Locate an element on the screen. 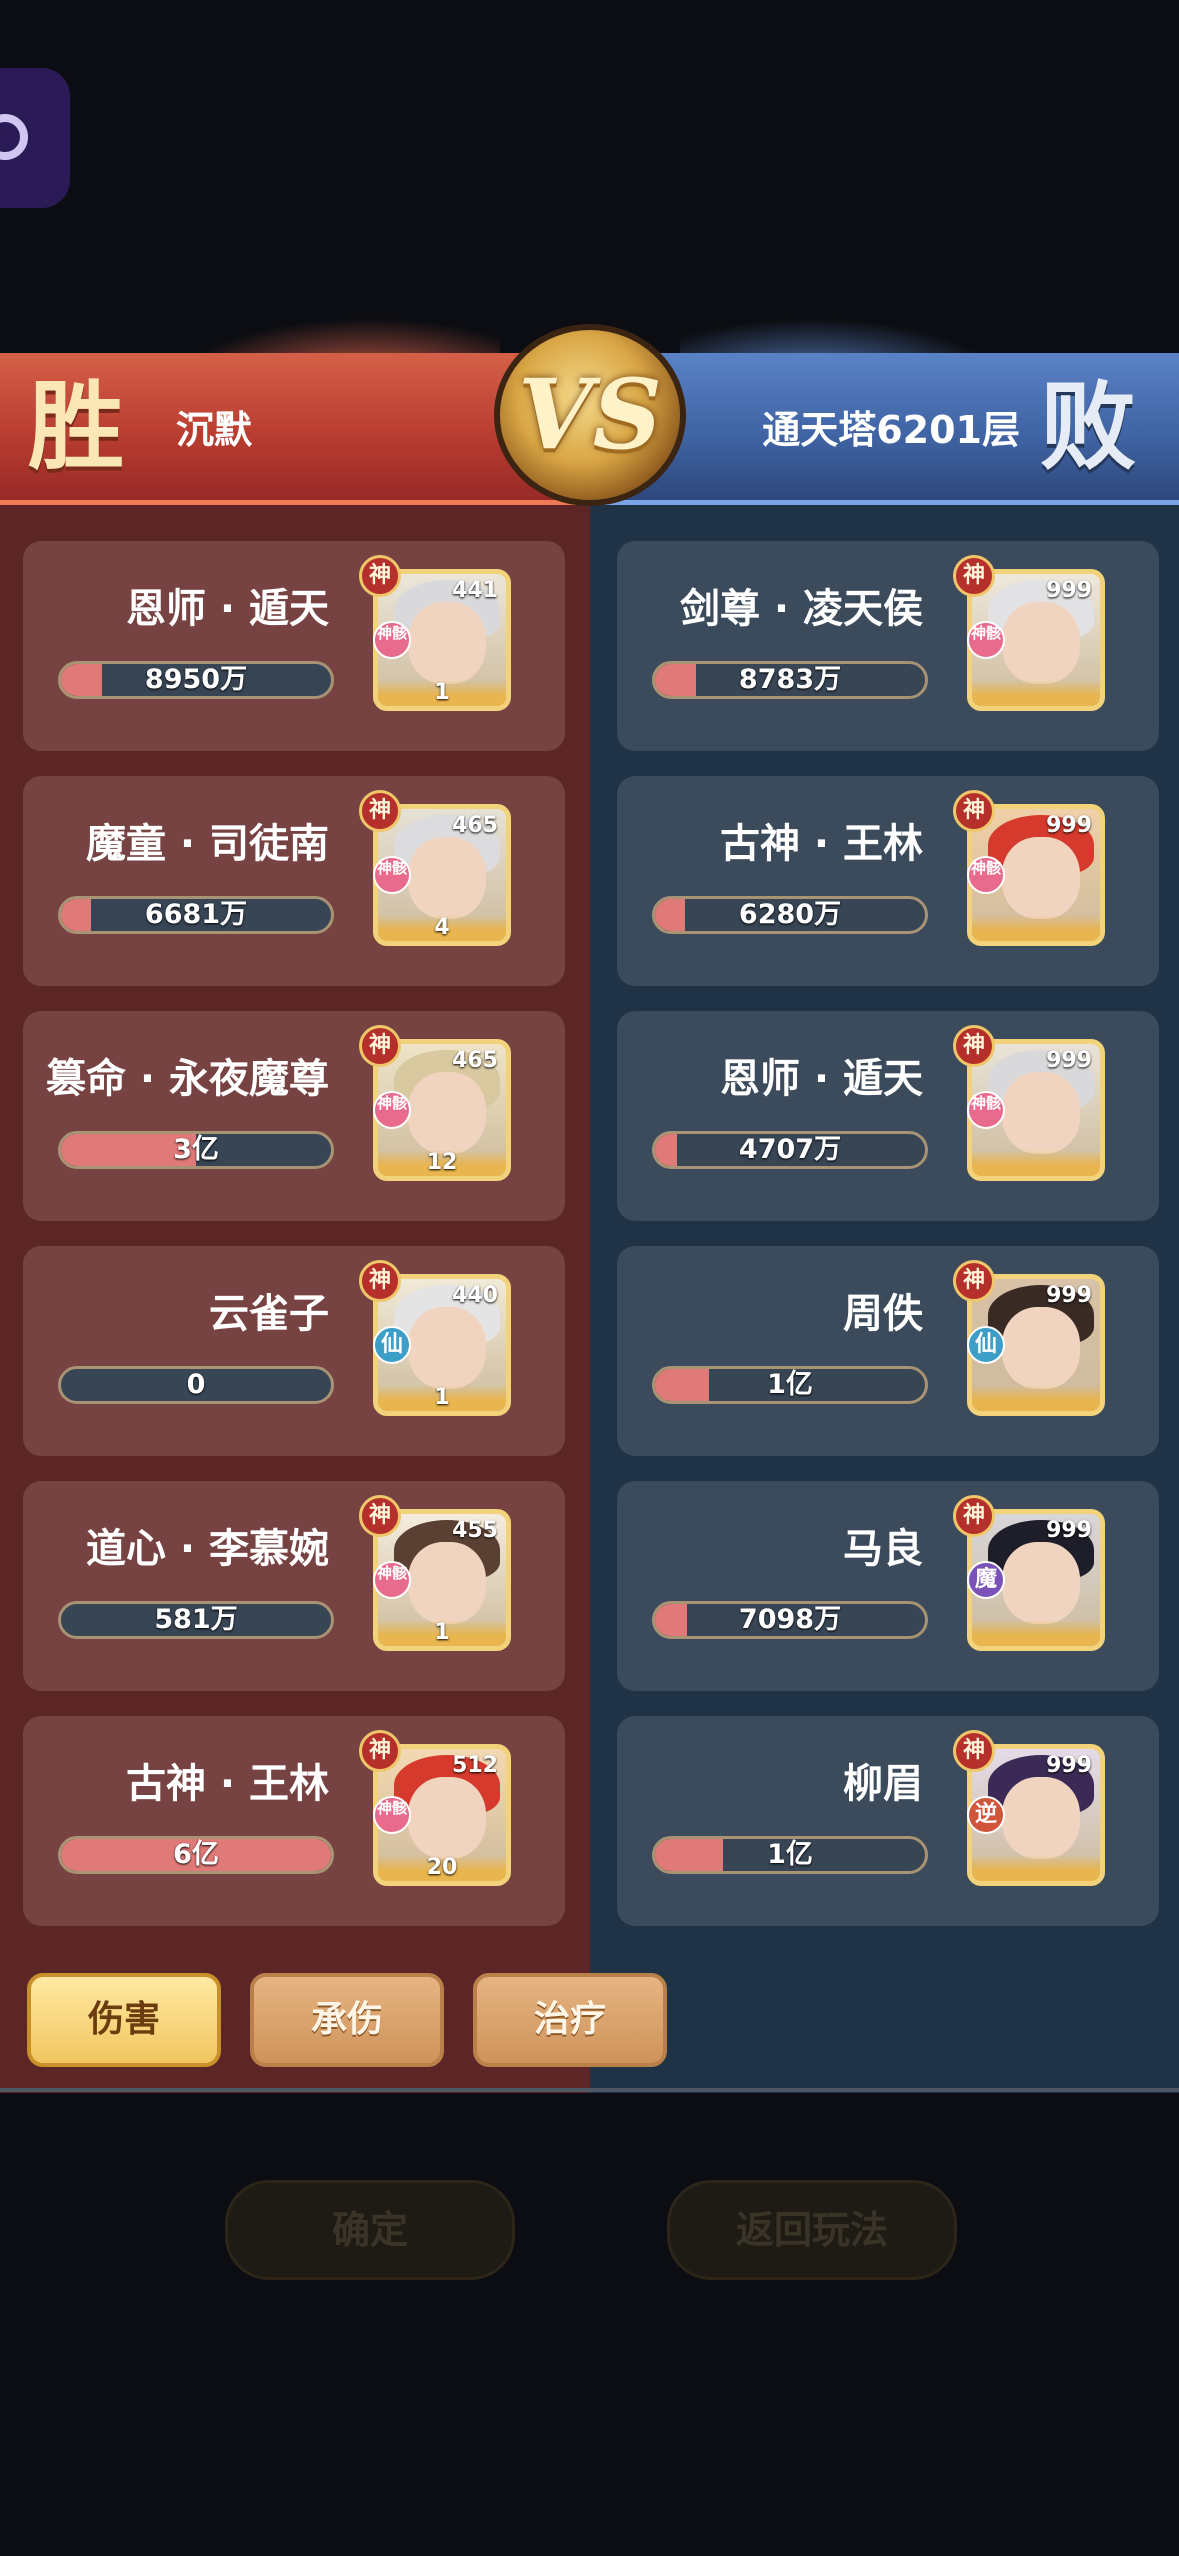 The width and height of the screenshot is (1179, 2556). hero-name: 道心 · 李慕婉 is located at coordinates (207, 1549).